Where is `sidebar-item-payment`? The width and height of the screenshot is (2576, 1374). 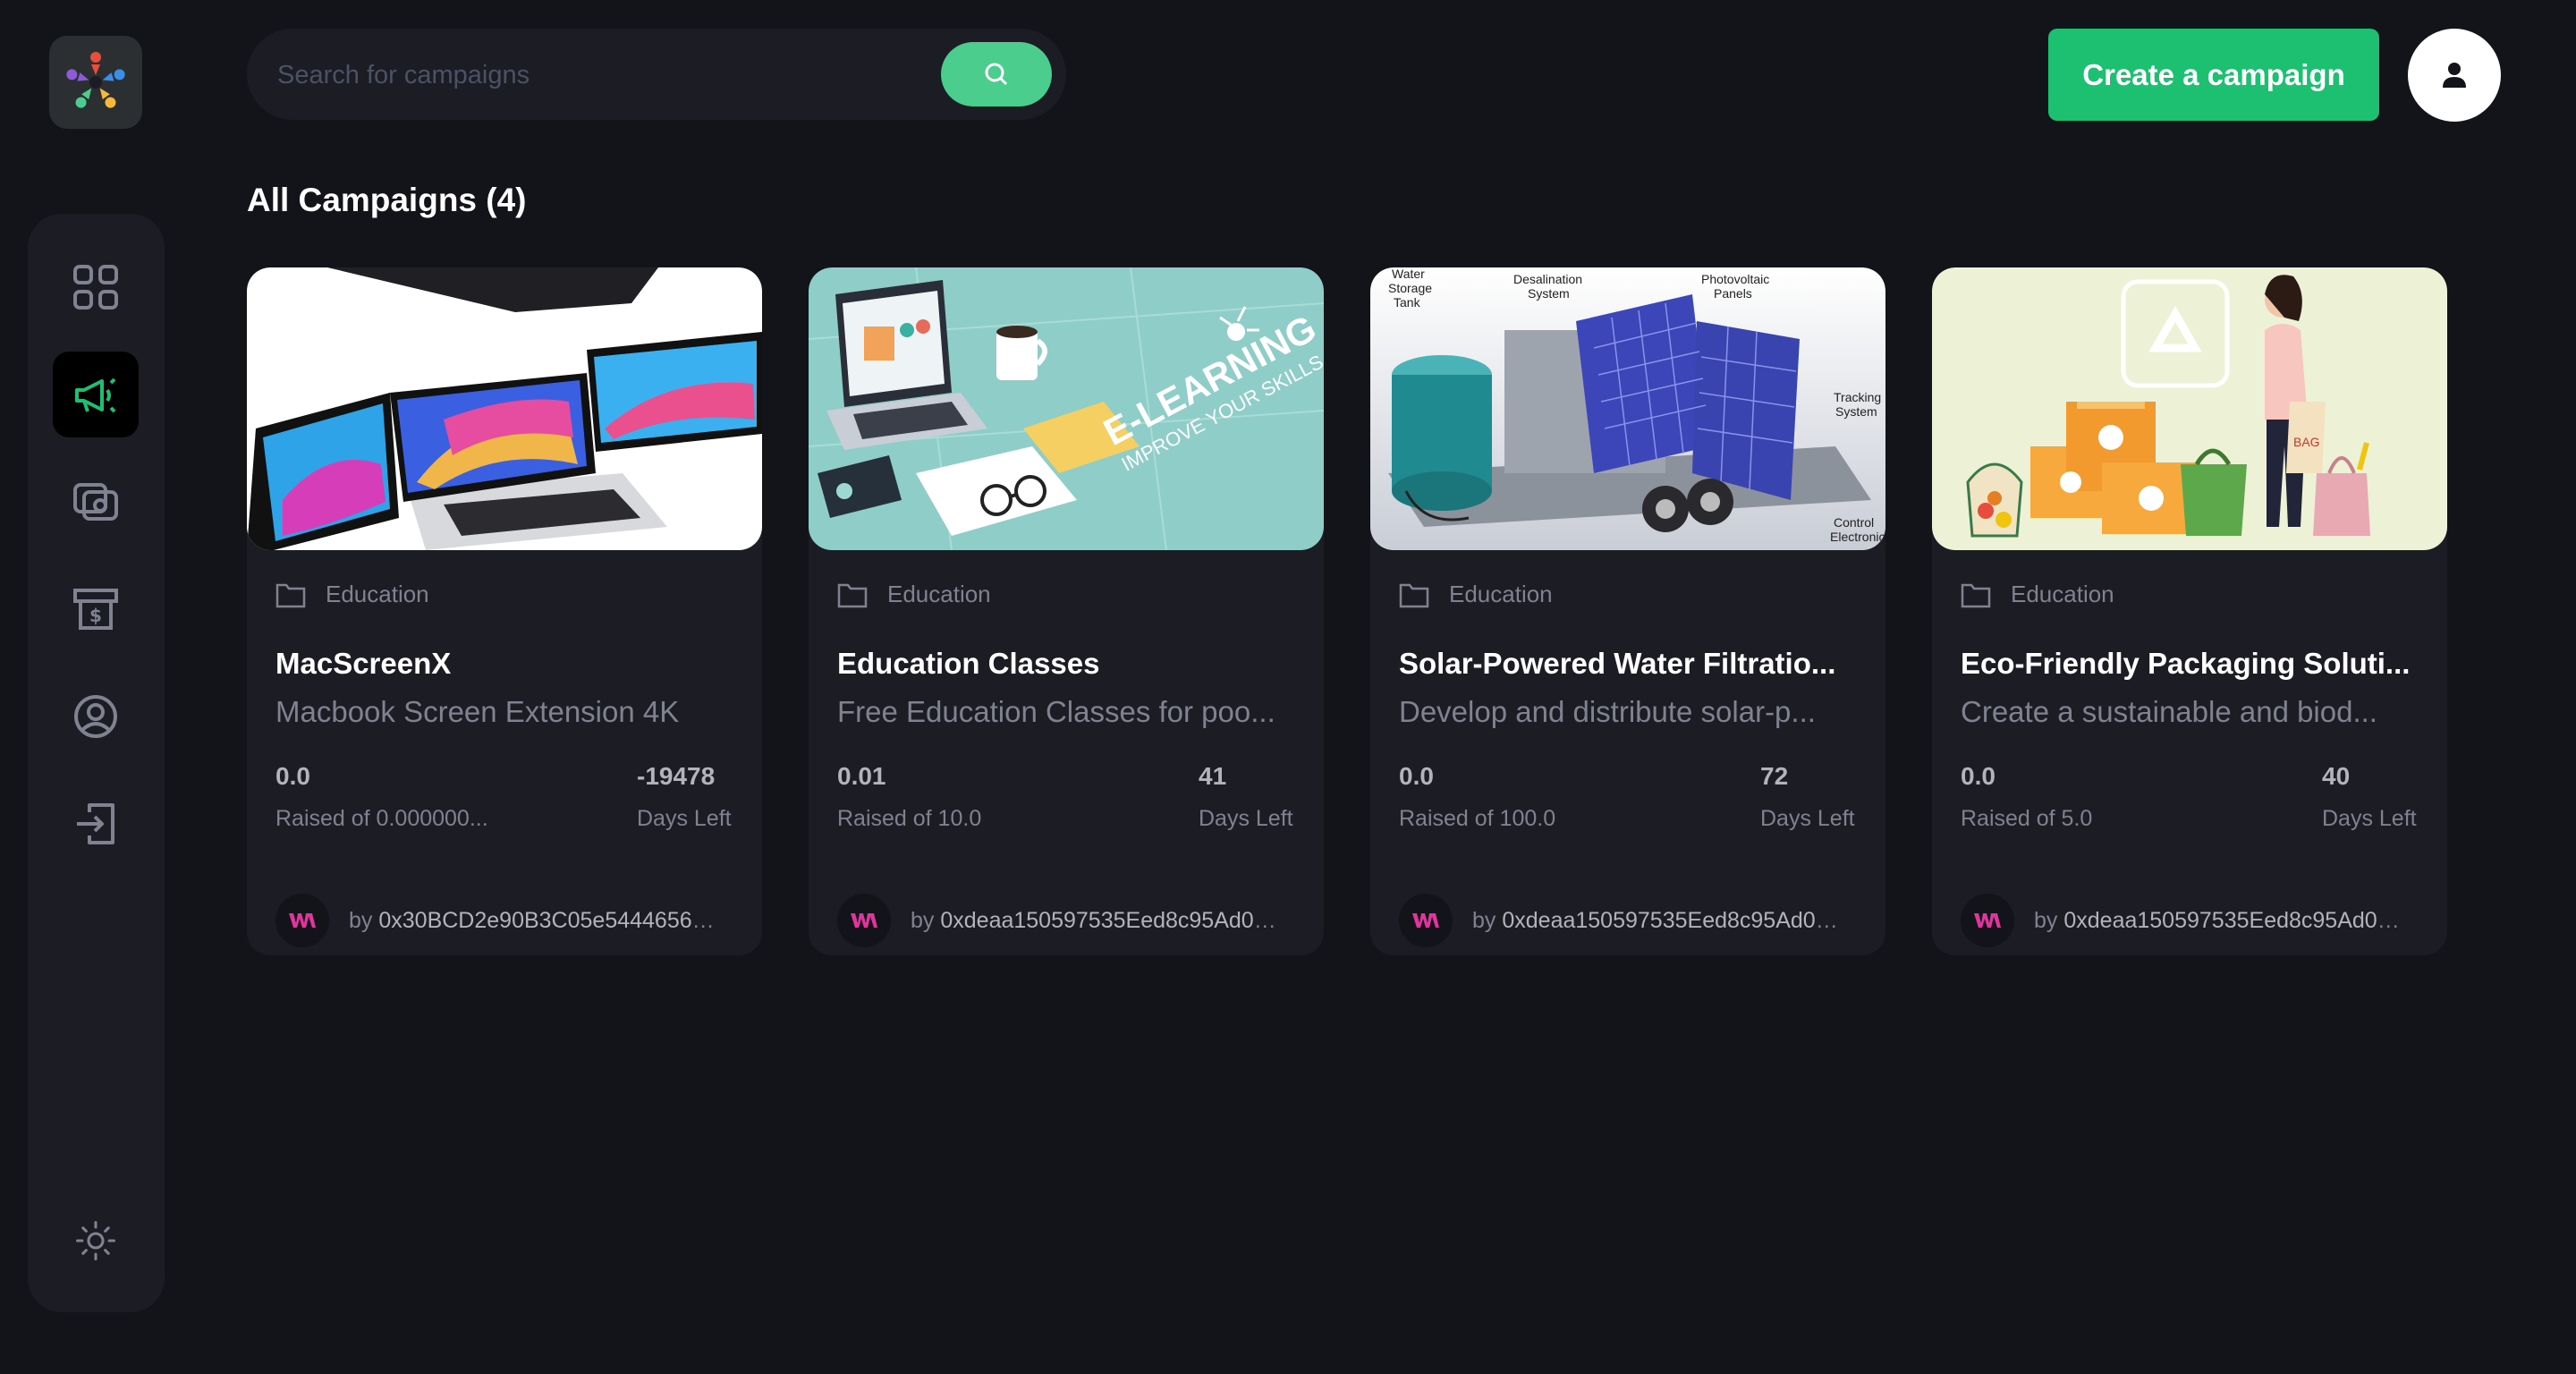
sidebar-item-payment is located at coordinates (96, 502).